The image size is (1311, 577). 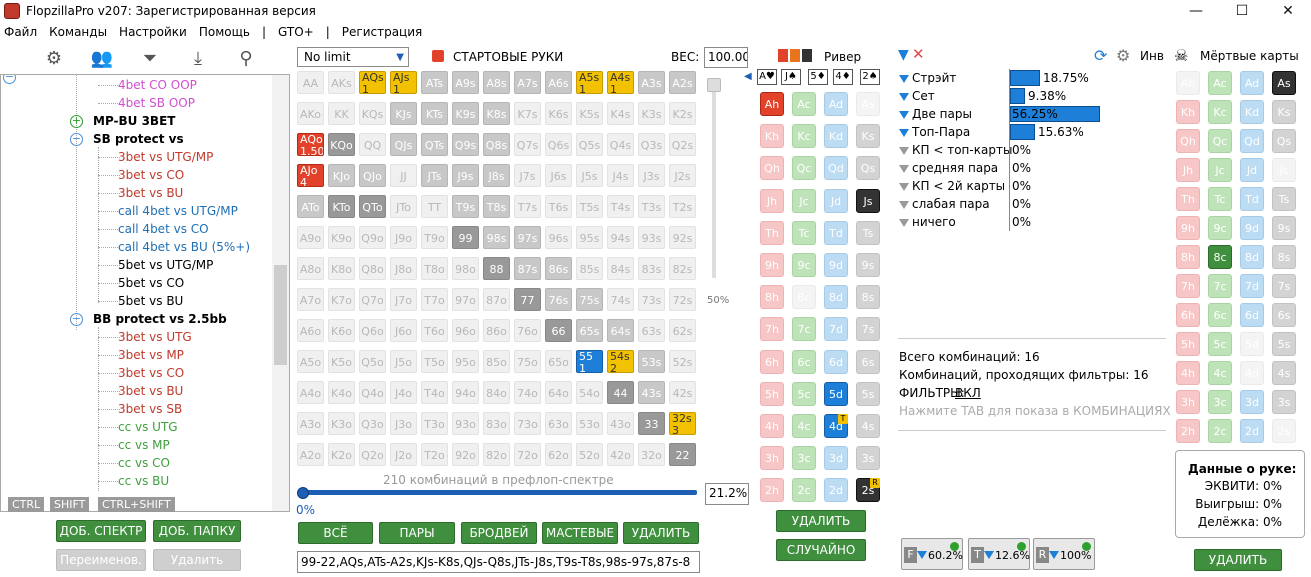 What do you see at coordinates (527, 361) in the screenshot?
I see `hand-cell: 75o` at bounding box center [527, 361].